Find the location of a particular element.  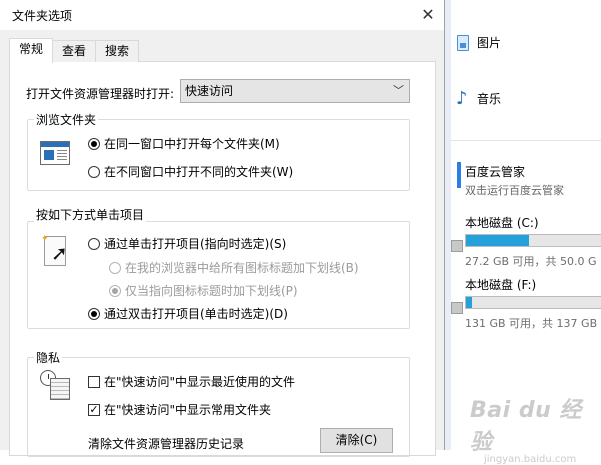

open-in-value: 快速访问 is located at coordinates (209, 91).